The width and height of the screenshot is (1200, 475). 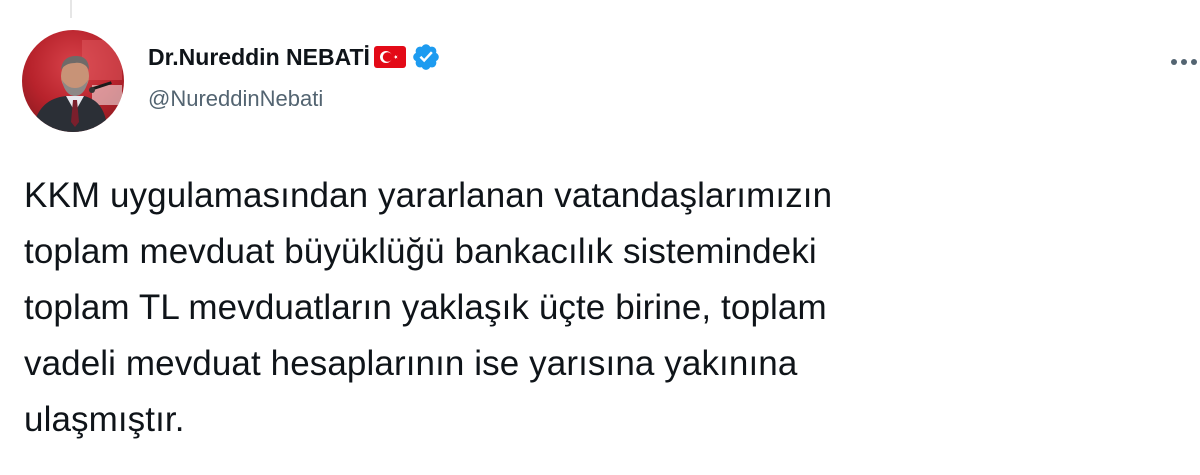 I want to click on turkey-flag-icon, so click(x=389, y=57).